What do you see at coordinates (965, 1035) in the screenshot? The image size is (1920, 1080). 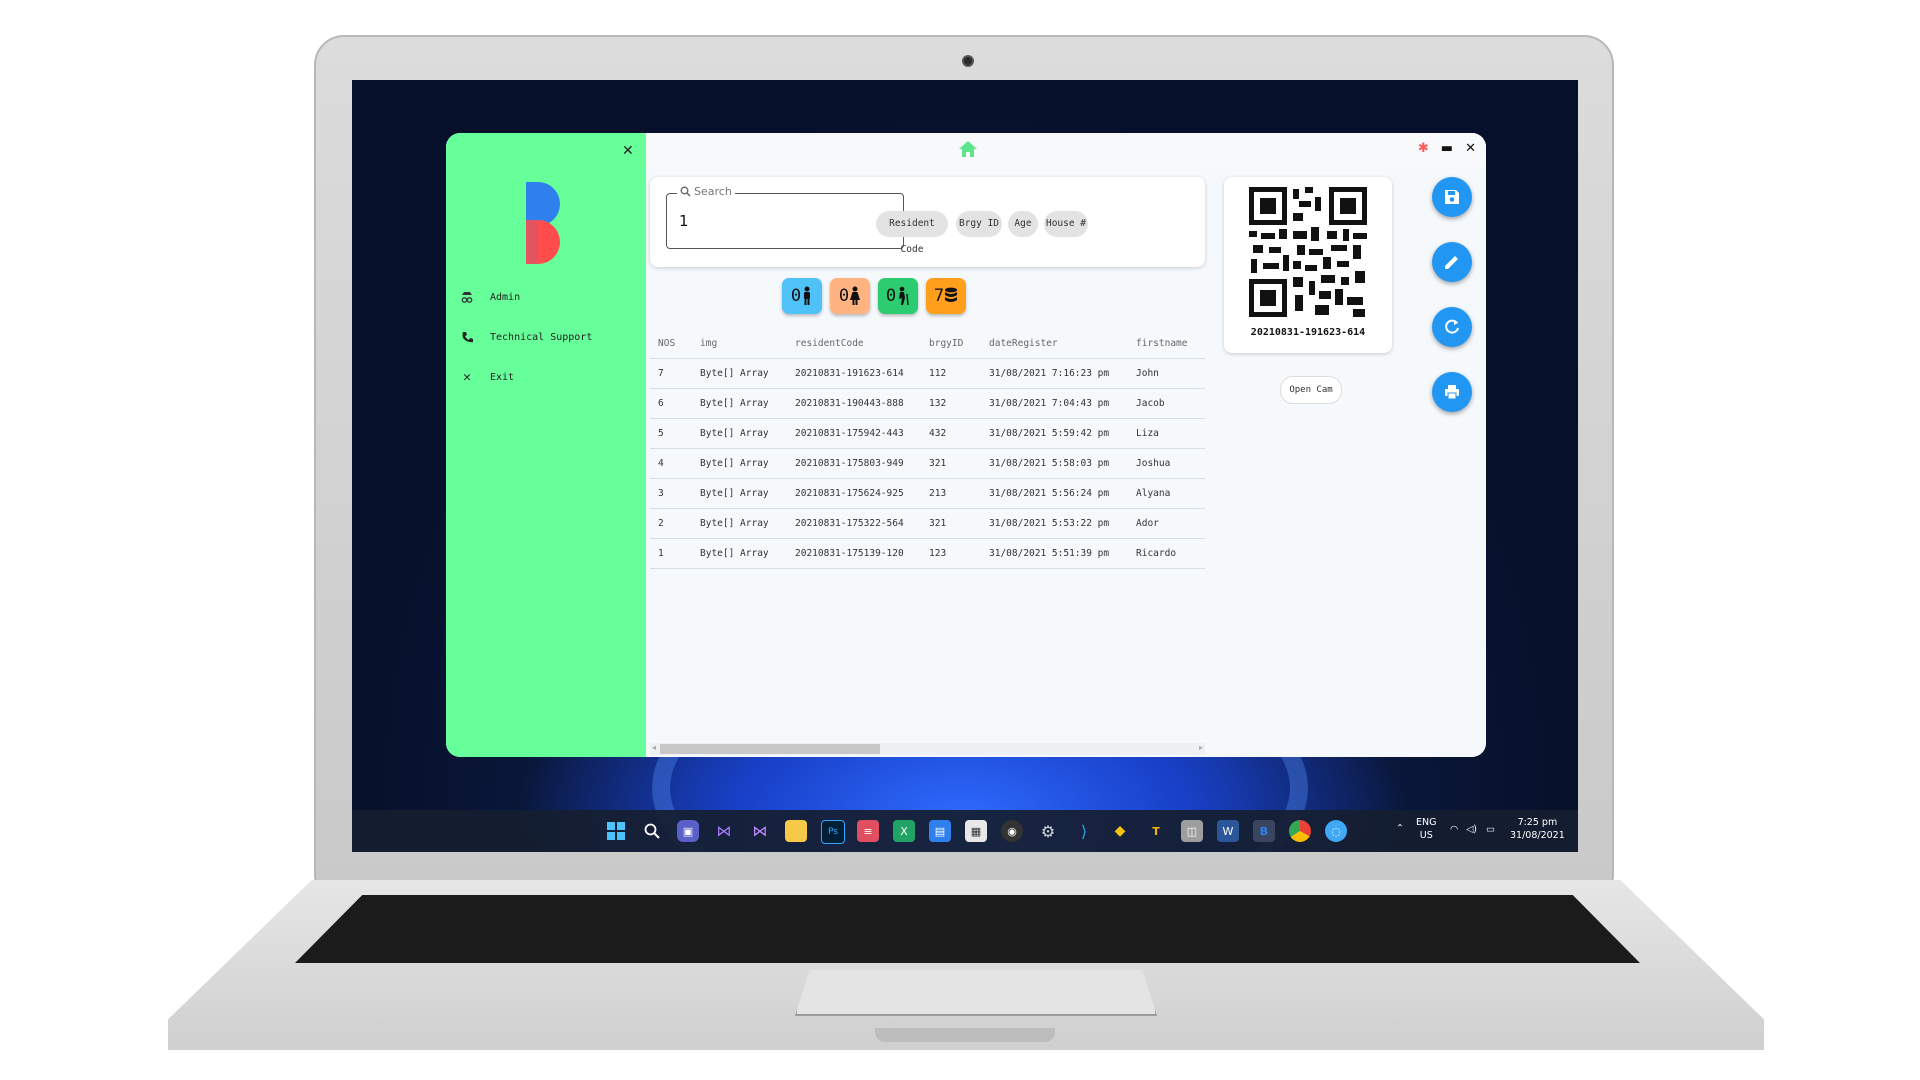 I see `laptop-notch` at bounding box center [965, 1035].